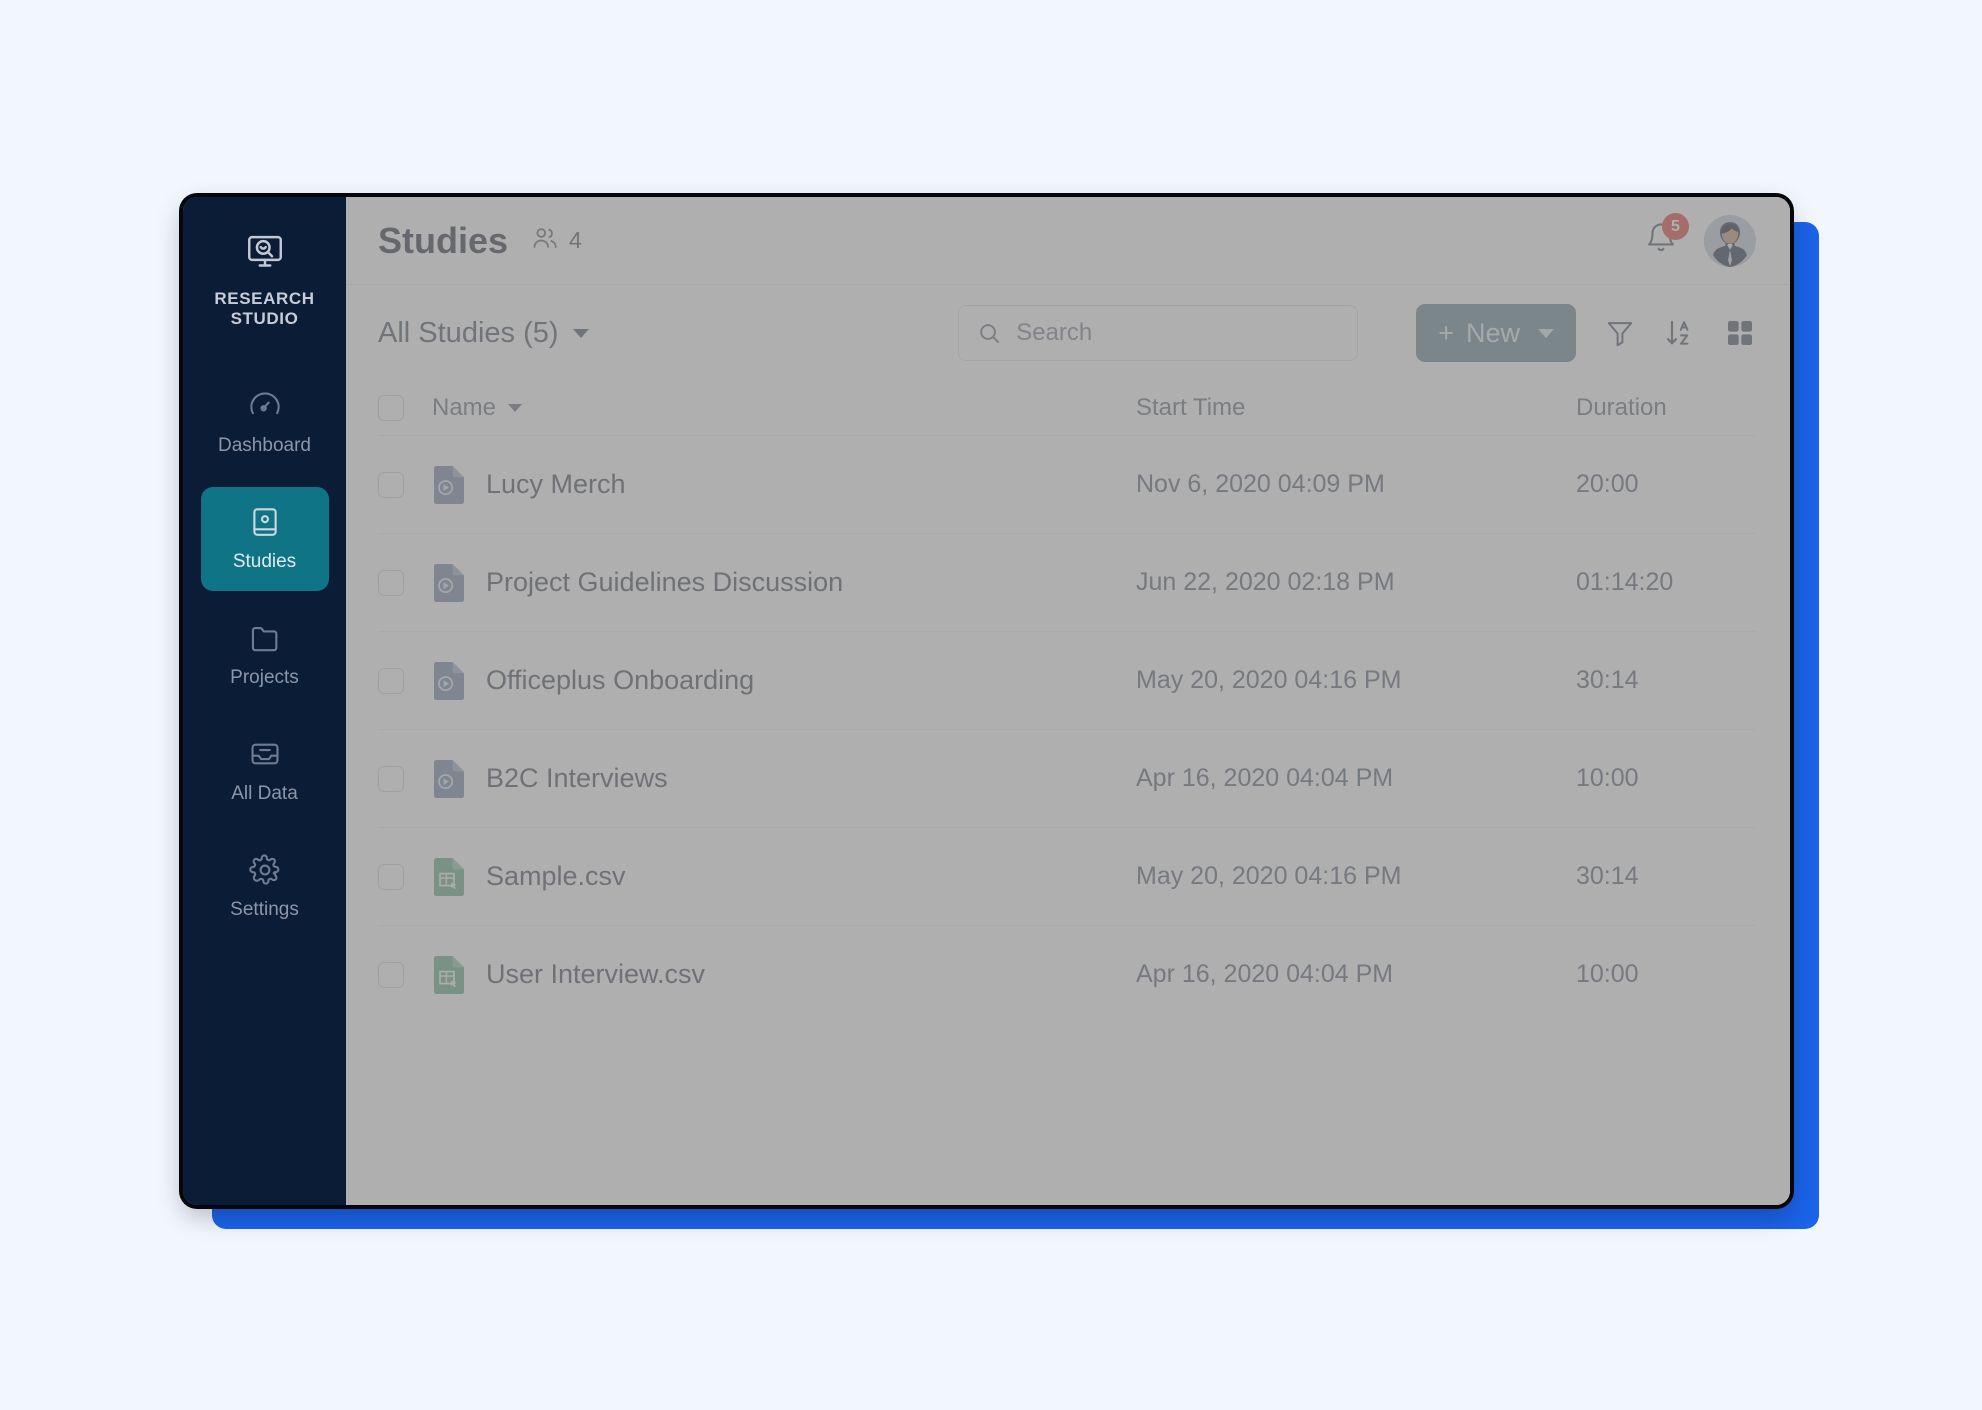 The image size is (1982, 1410). I want to click on sidebar-item-label: Studies, so click(264, 561).